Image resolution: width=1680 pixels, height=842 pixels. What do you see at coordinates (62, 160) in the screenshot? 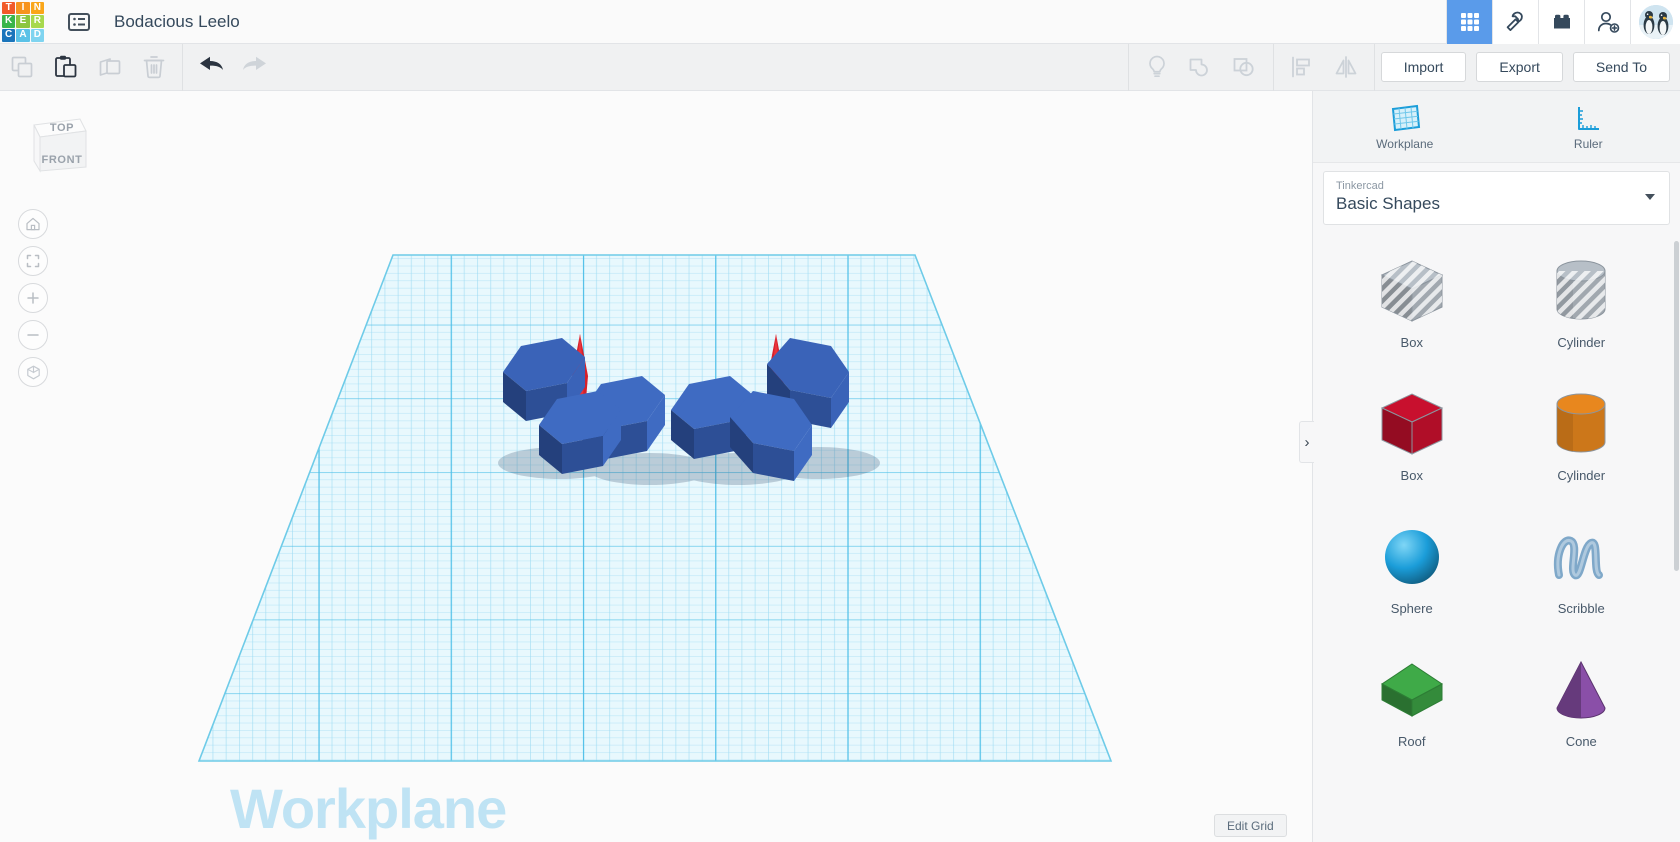
I see `view-cube-front: FRONT` at bounding box center [62, 160].